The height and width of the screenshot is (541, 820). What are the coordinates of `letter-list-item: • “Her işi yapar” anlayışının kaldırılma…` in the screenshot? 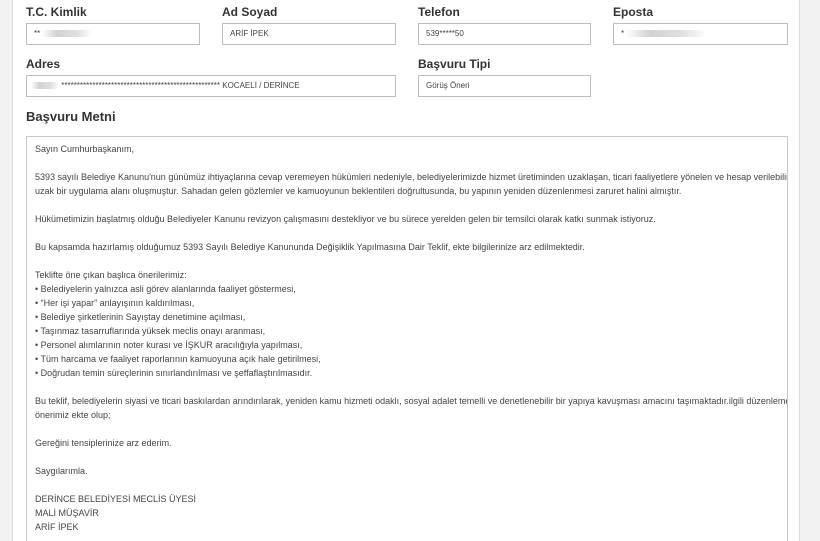 It's located at (115, 303).